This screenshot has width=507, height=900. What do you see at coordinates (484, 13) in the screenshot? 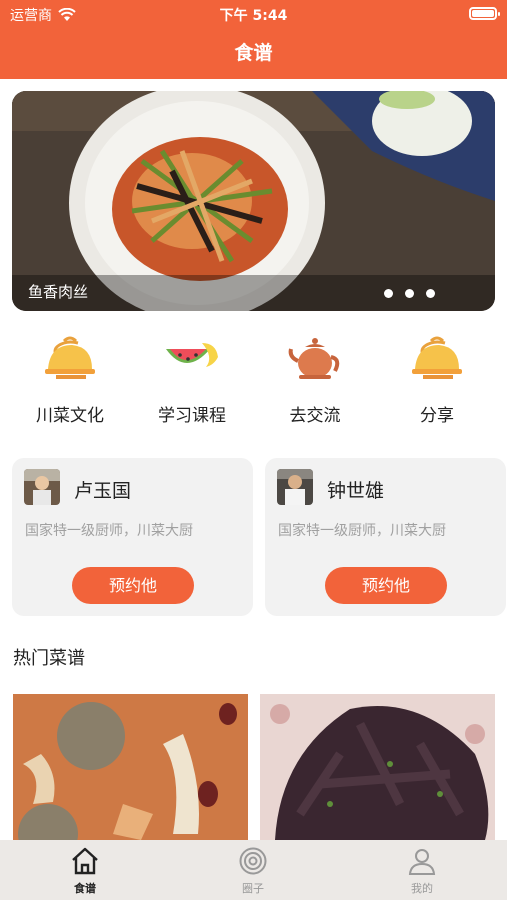
I see `battery-icon` at bounding box center [484, 13].